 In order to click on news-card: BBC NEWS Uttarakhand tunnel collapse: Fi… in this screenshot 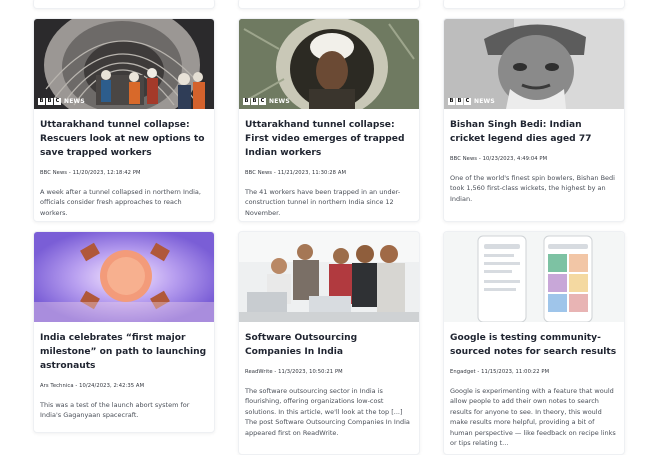, I will do `click(329, 120)`.